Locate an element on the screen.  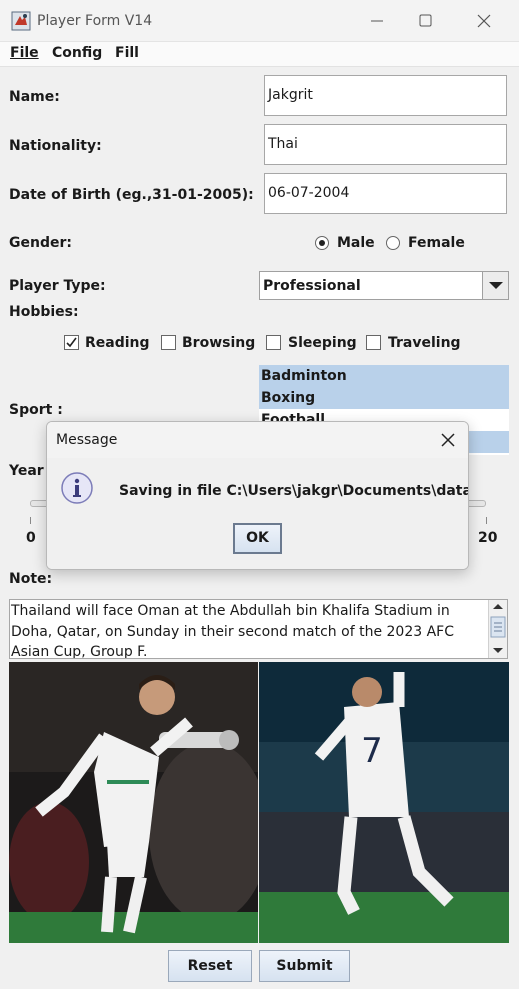
sport-item-badminton: Badminton is located at coordinates (384, 376).